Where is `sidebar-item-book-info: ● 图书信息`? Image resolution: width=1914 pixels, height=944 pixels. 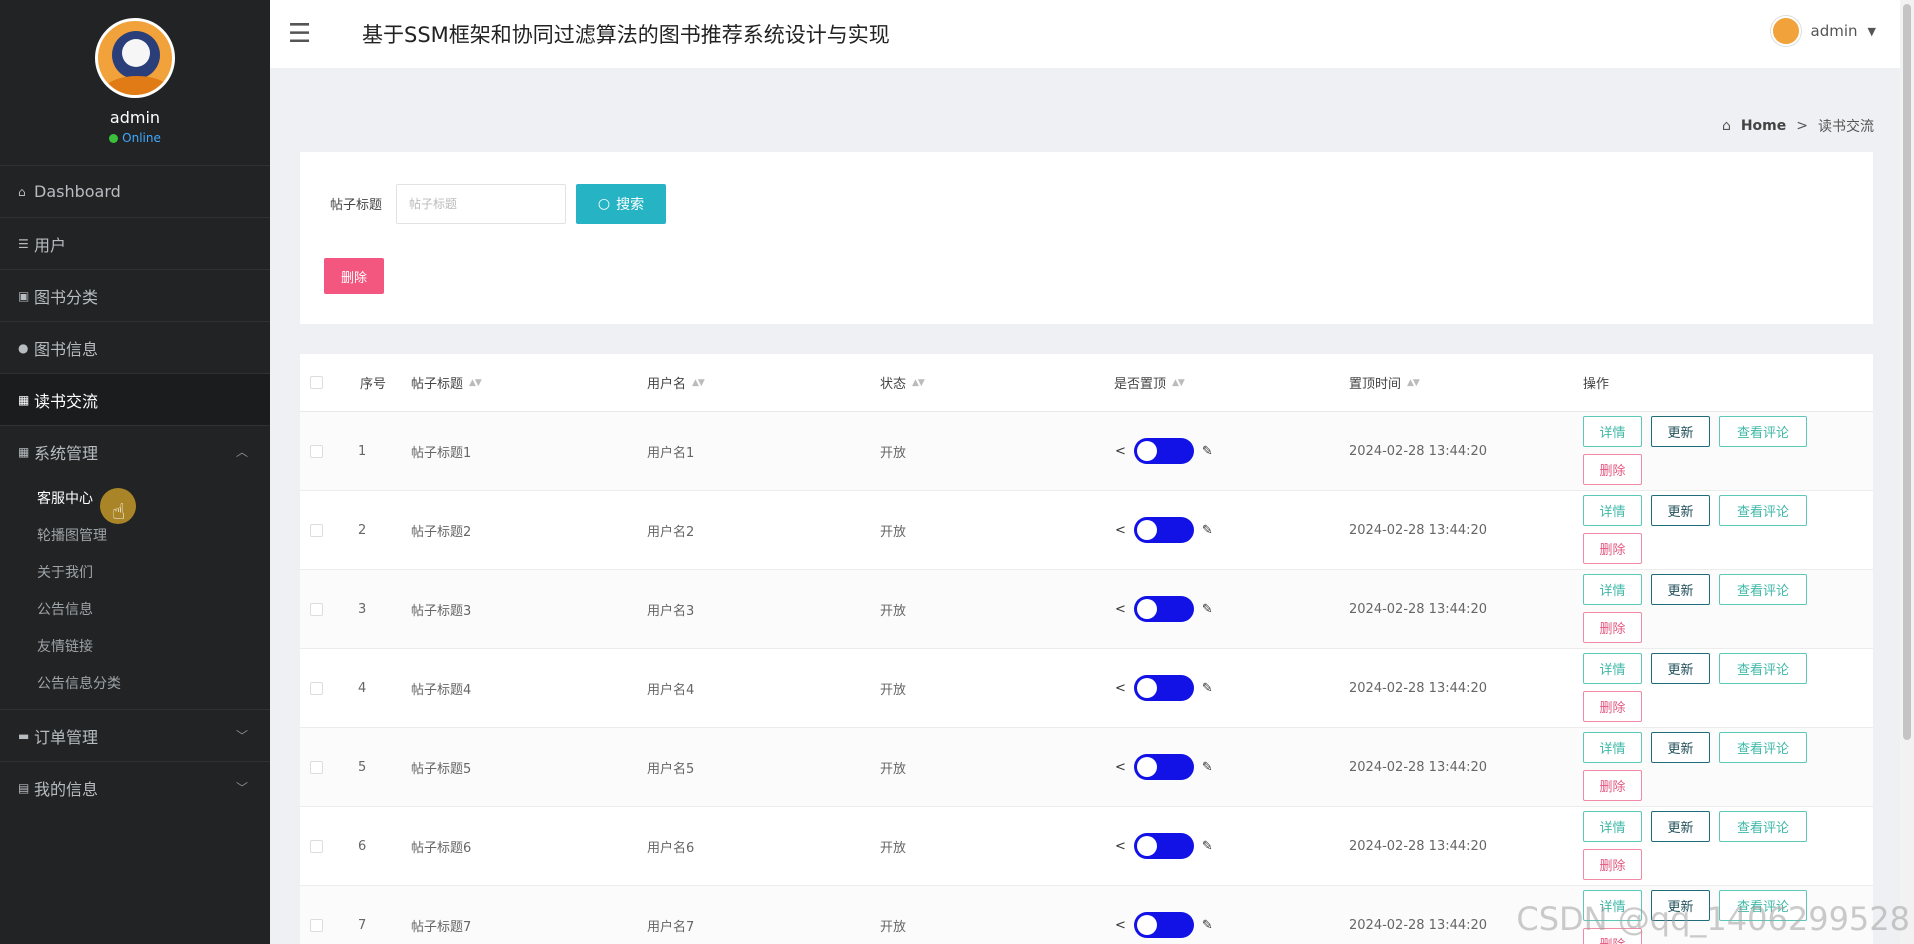
sidebar-item-book-info: ● 图书信息 is located at coordinates (135, 347).